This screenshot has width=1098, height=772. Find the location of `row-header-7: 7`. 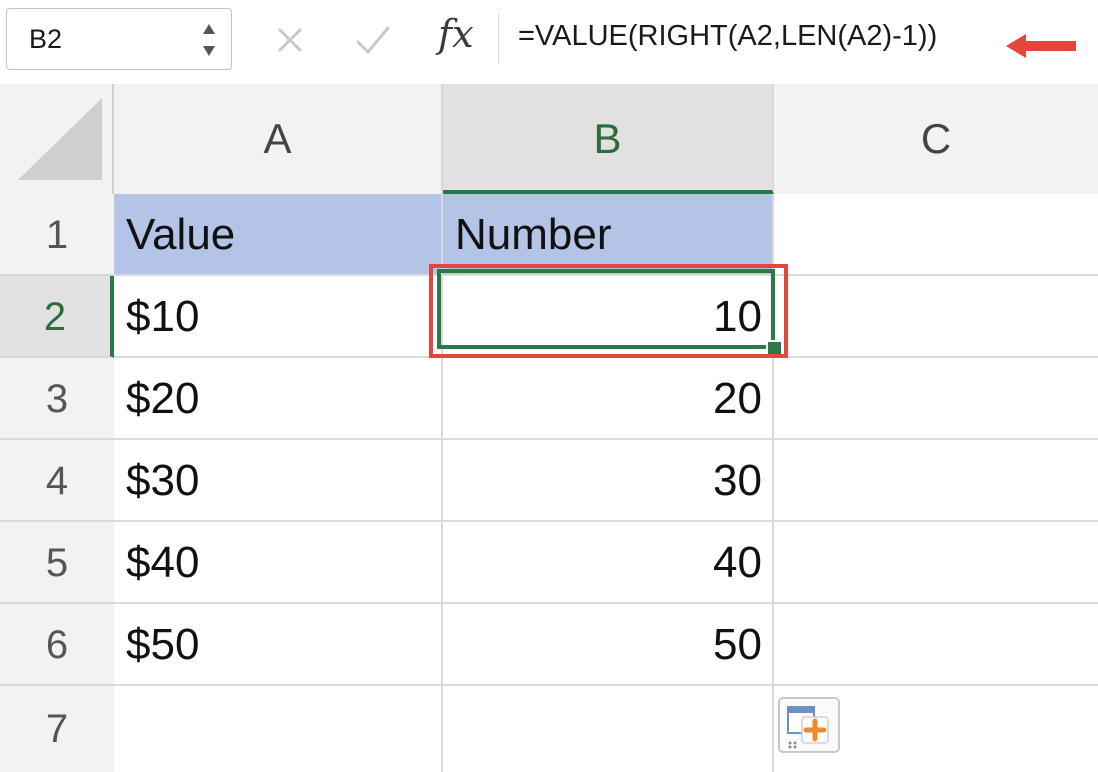

row-header-7: 7 is located at coordinates (57, 729).